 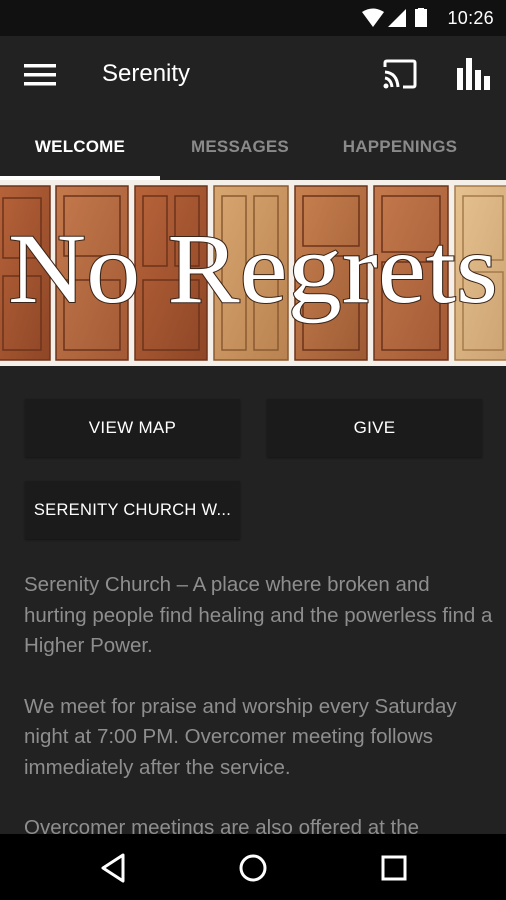 I want to click on give-button: GIVE, so click(x=374, y=428).